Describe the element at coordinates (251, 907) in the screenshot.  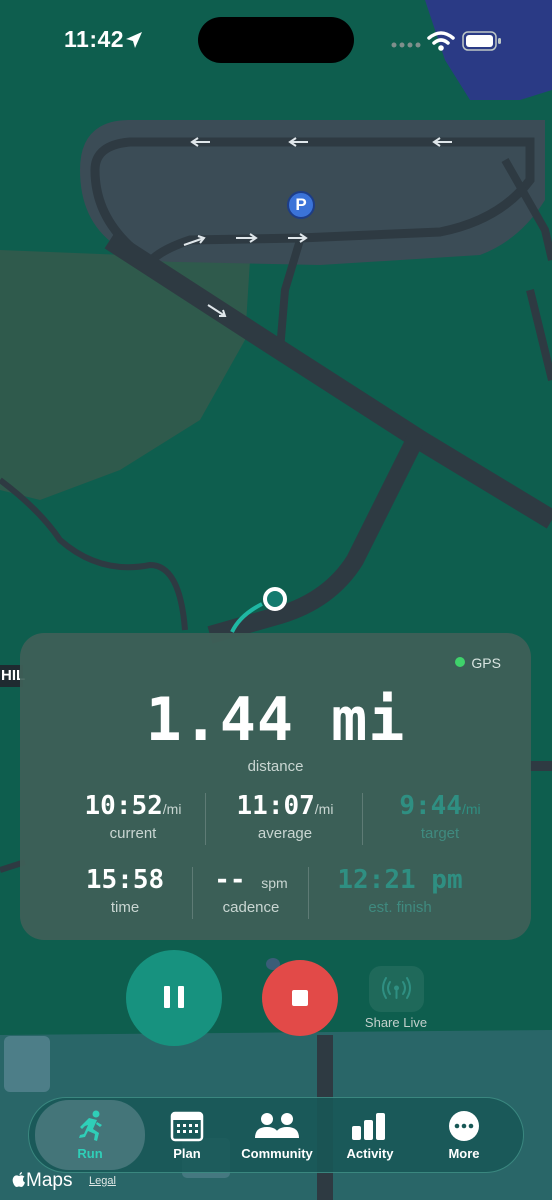
I see `cadence-label: cadence` at that location.